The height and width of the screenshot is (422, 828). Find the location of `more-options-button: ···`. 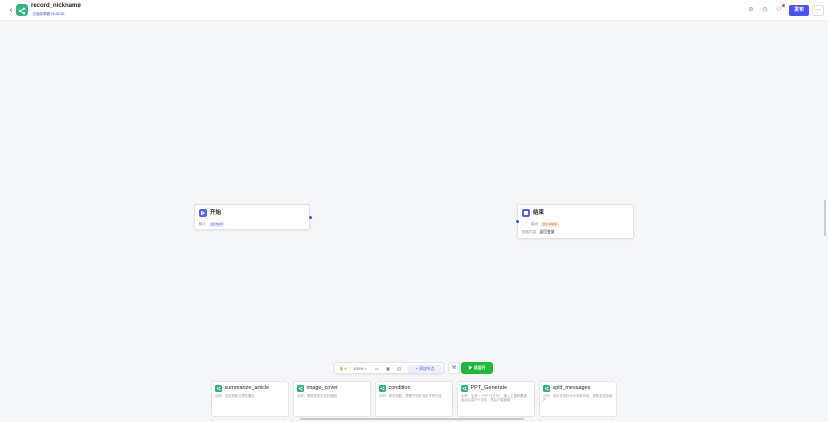

more-options-button: ··· is located at coordinates (818, 10).